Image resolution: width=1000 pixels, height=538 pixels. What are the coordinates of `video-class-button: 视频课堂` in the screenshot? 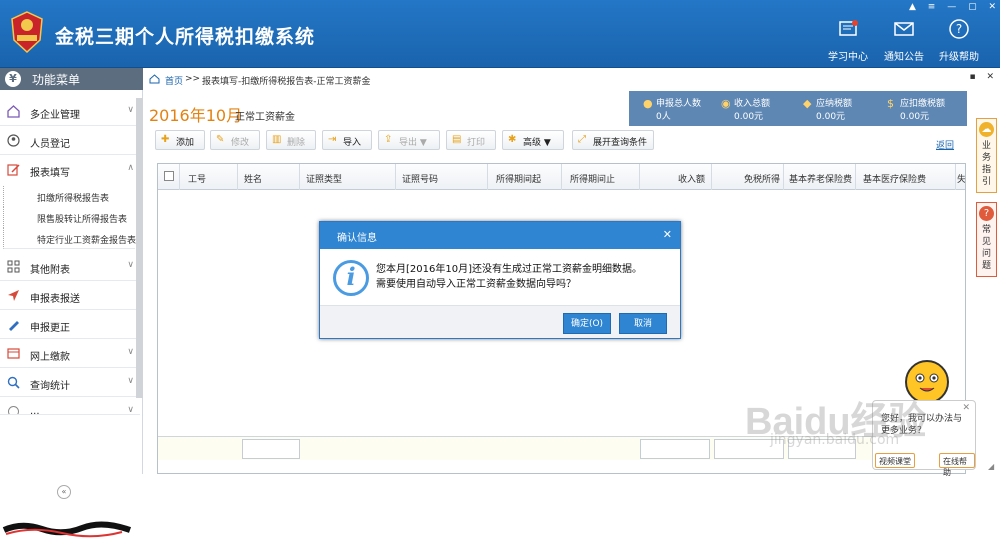 It's located at (895, 460).